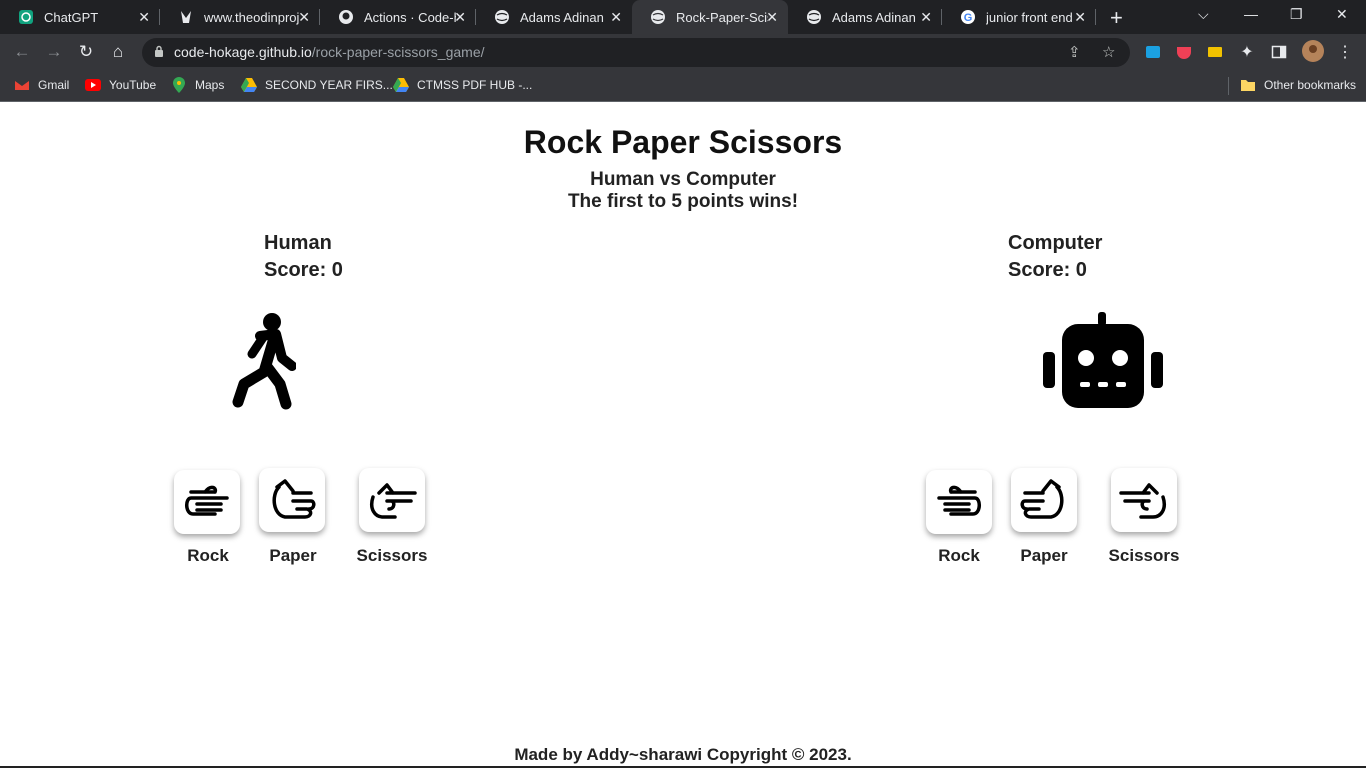 This screenshot has width=1366, height=768. What do you see at coordinates (298, 243) in the screenshot?
I see `human-label: Human` at bounding box center [298, 243].